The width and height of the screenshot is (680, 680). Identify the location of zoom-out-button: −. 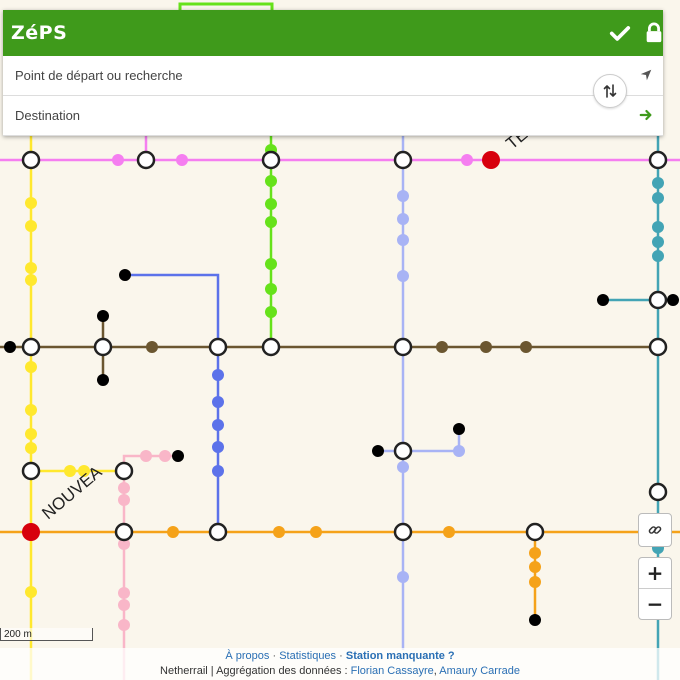
(655, 603).